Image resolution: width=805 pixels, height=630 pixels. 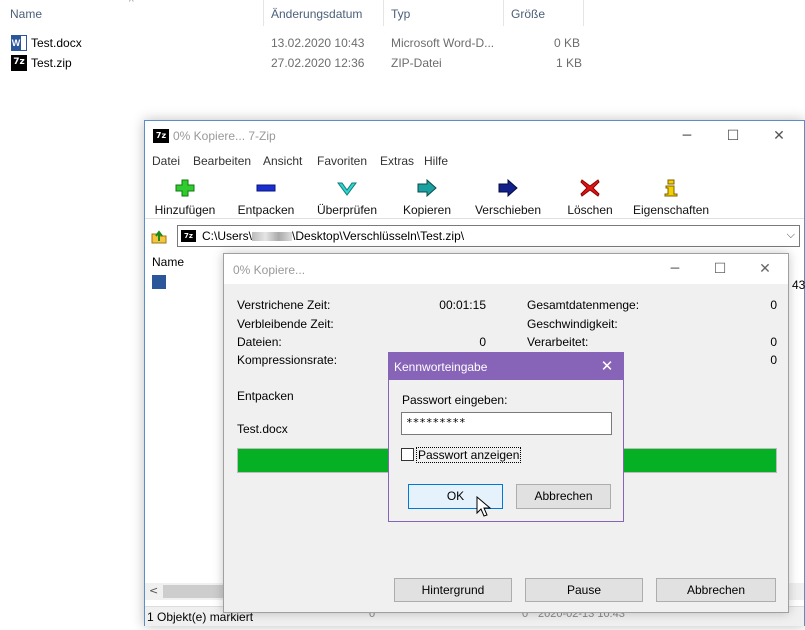 What do you see at coordinates (347, 210) in the screenshot?
I see `test-label: Überprüfen` at bounding box center [347, 210].